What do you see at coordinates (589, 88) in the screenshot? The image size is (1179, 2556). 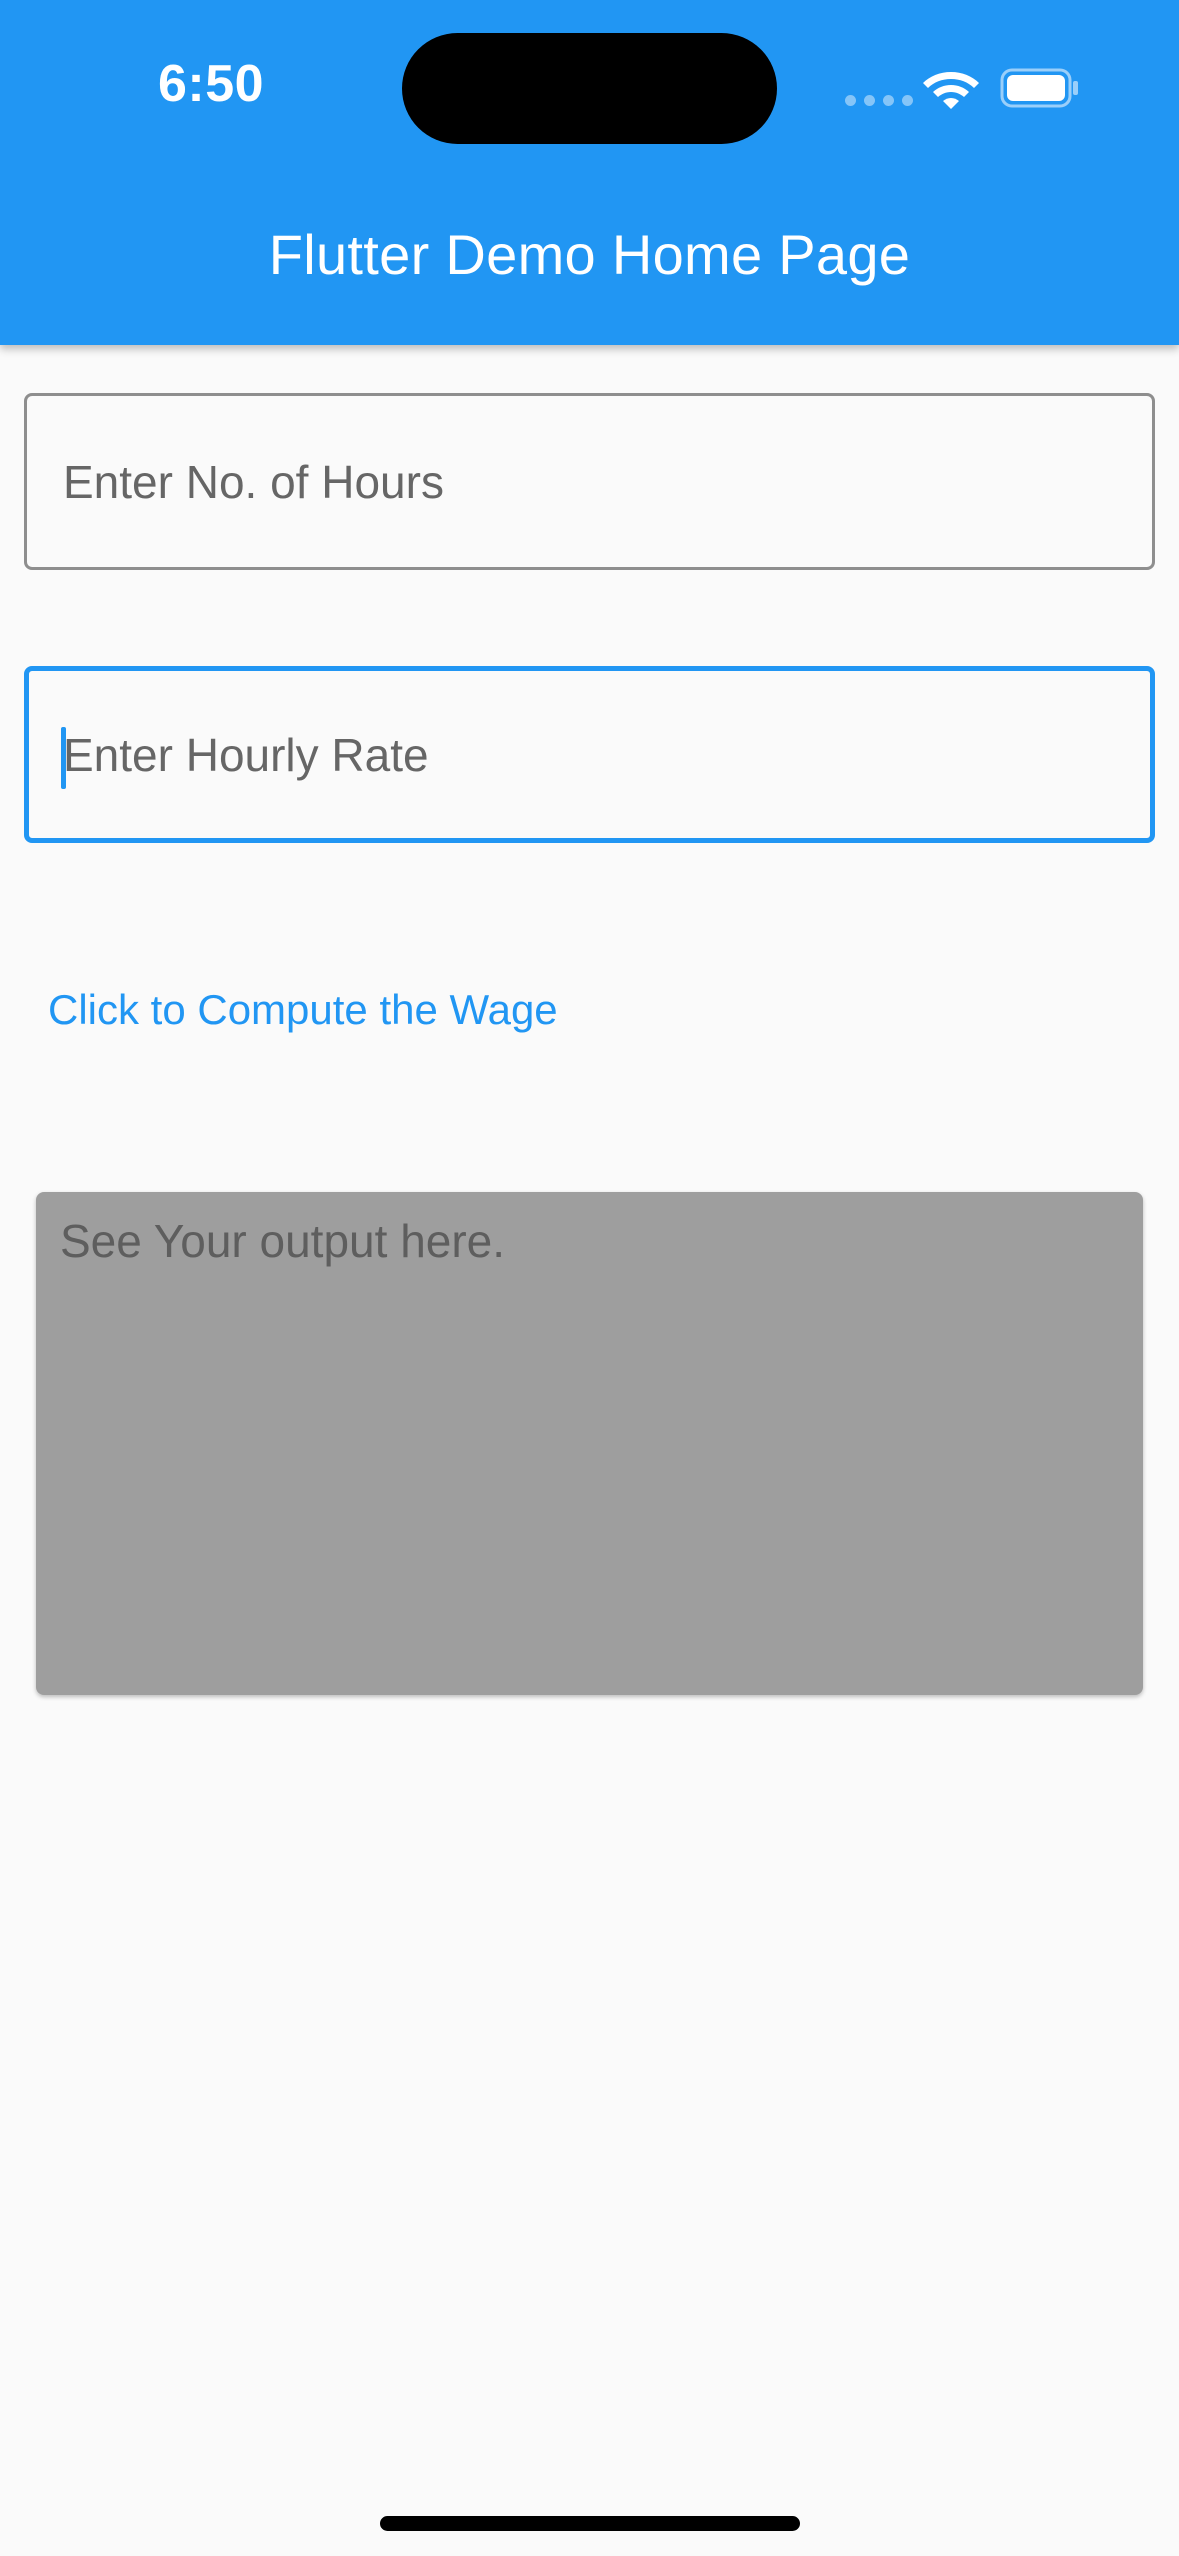 I see `dynamic-island` at bounding box center [589, 88].